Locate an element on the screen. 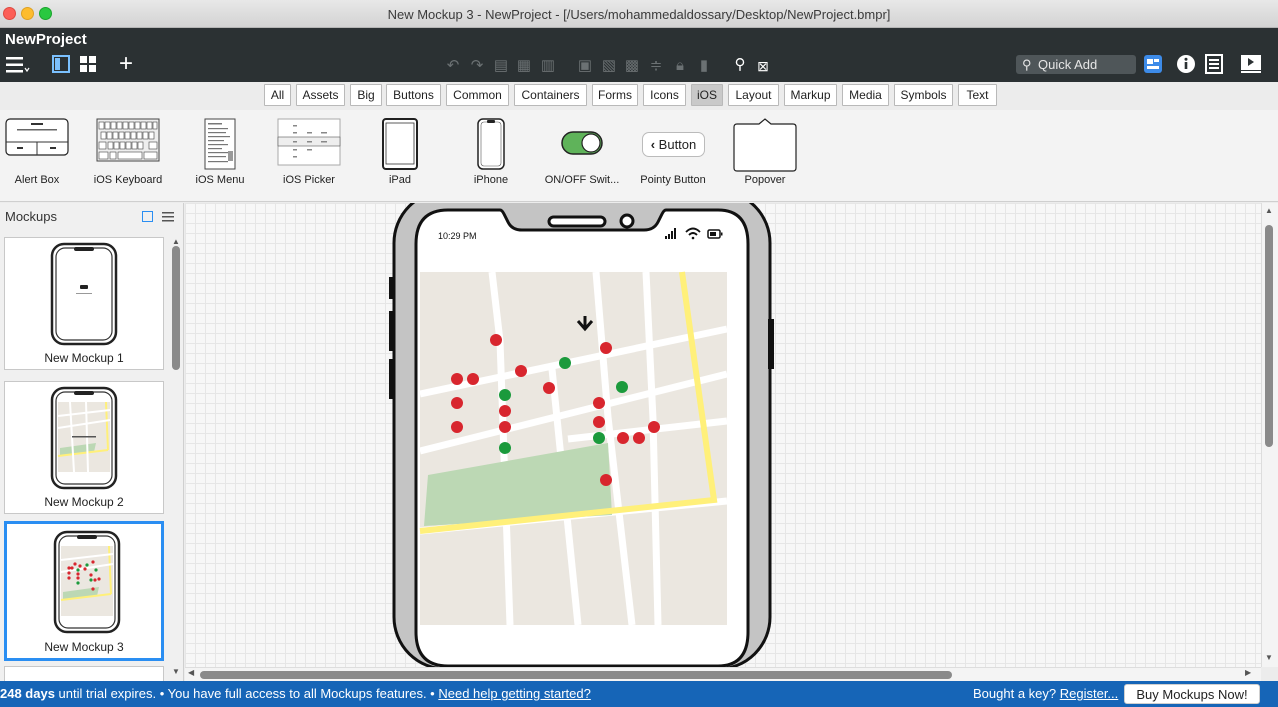 This screenshot has height=707, width=1278. mockup-item-label: New Mockup 2 is located at coordinates (84, 502).